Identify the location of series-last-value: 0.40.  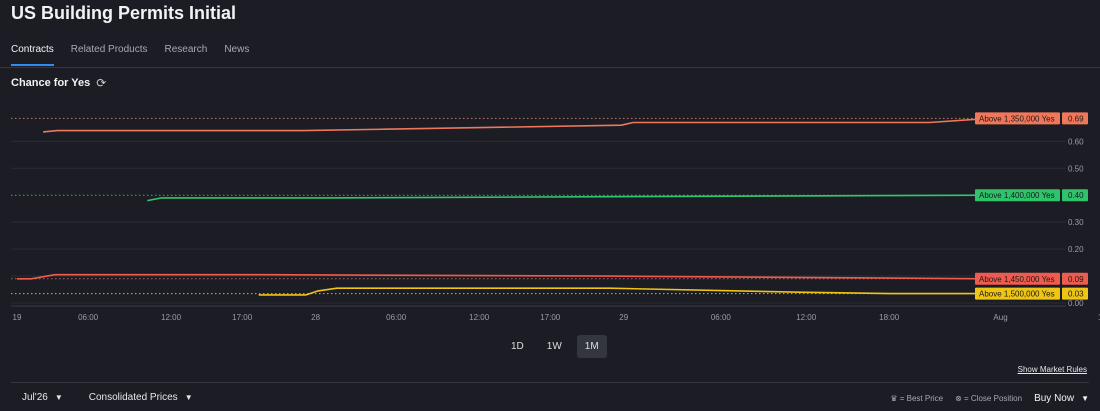
(1076, 195).